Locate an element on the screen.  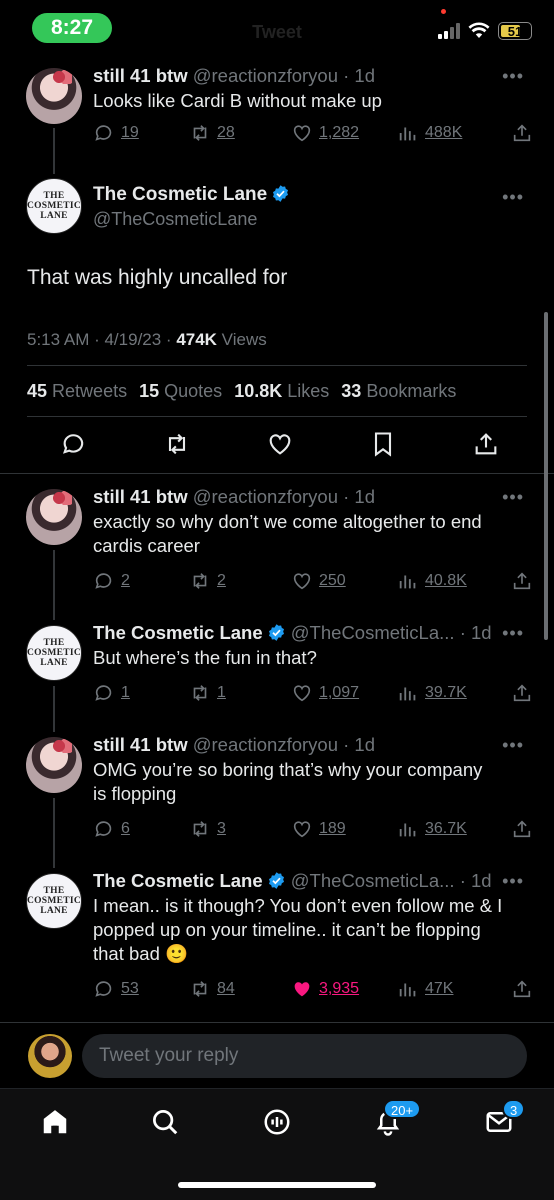
avatar-text: COSMETIC is located at coordinates (54, 653).